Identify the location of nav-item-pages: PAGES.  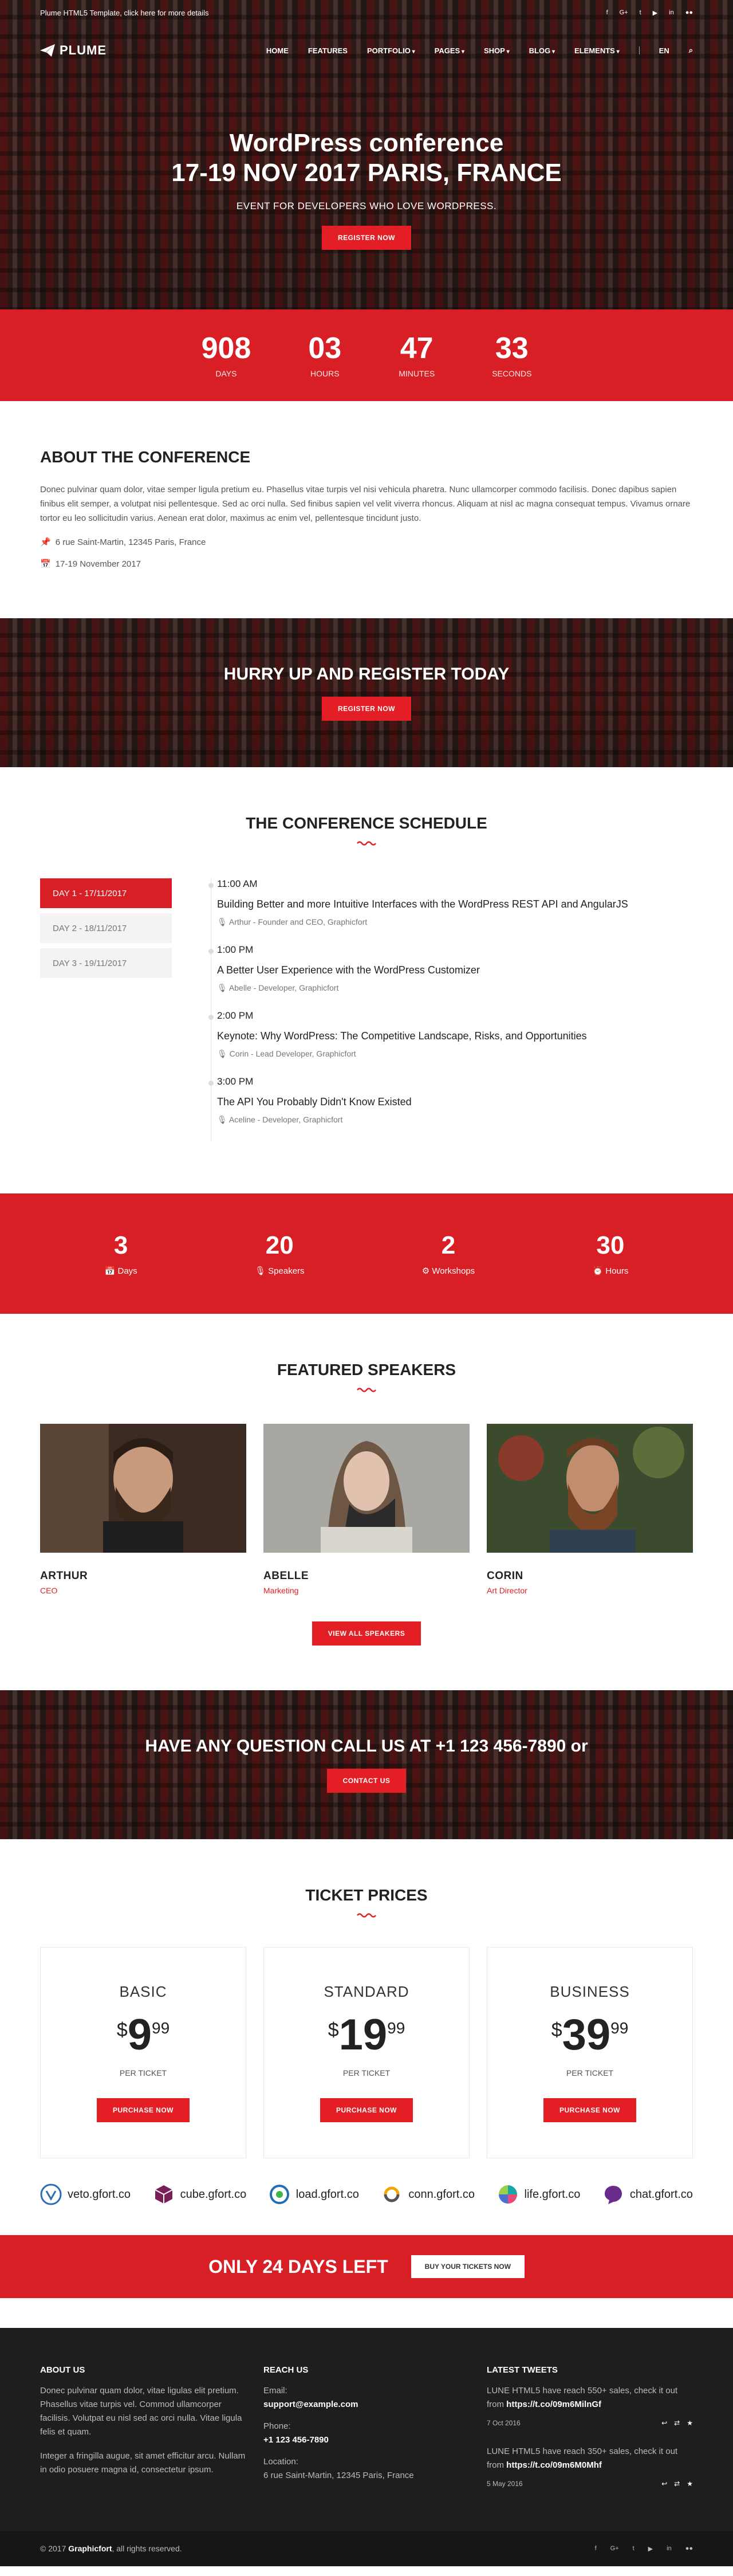
(450, 51).